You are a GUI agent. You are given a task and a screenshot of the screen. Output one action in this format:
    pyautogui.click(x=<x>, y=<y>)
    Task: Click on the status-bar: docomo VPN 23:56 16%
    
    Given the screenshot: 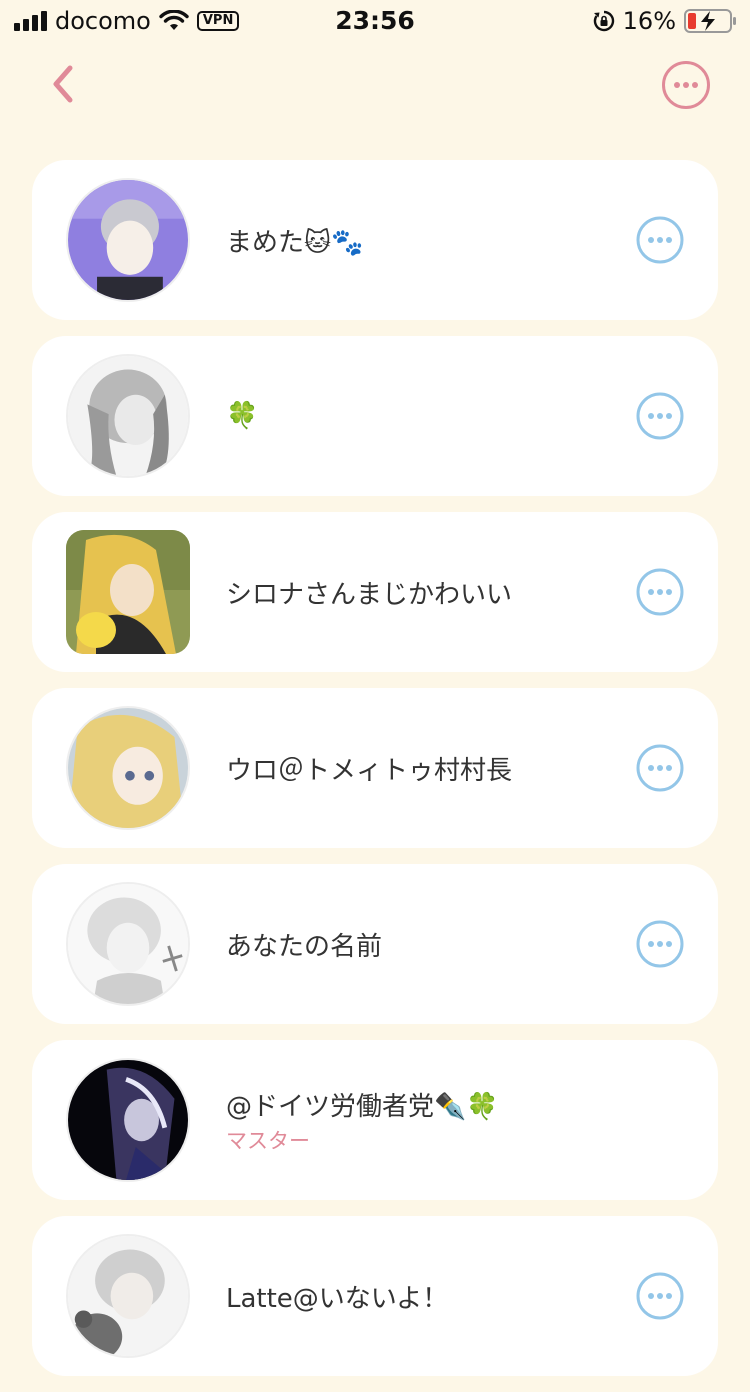 What is the action you would take?
    pyautogui.click(x=375, y=21)
    